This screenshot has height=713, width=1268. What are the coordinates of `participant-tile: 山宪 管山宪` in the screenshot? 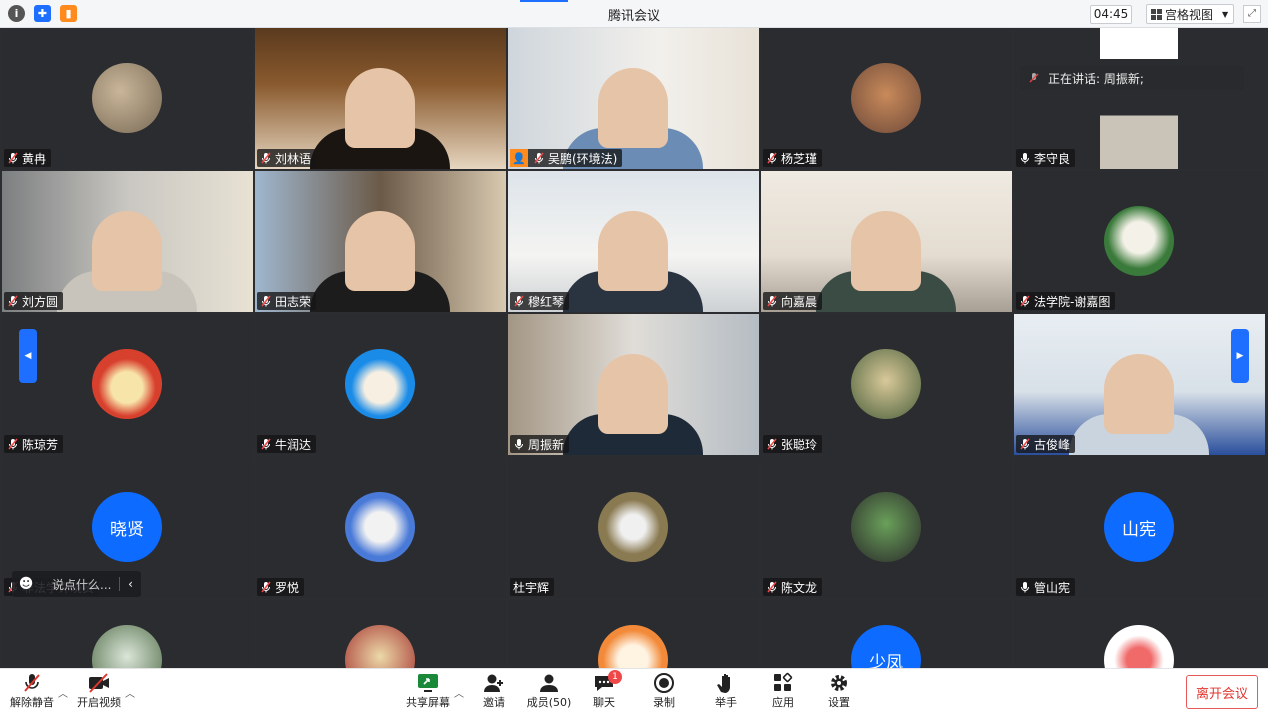 It's located at (1139, 527).